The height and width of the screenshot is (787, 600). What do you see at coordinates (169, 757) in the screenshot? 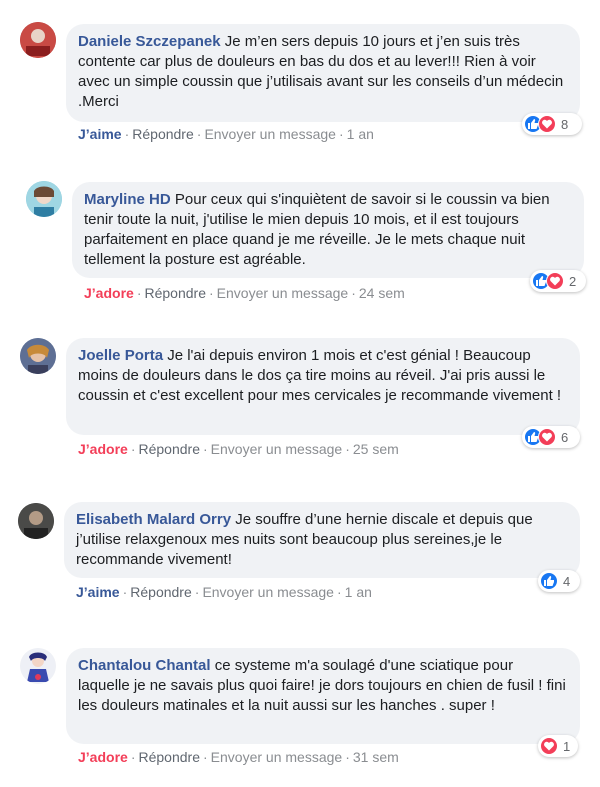
I see `reply-button: Répondre` at bounding box center [169, 757].